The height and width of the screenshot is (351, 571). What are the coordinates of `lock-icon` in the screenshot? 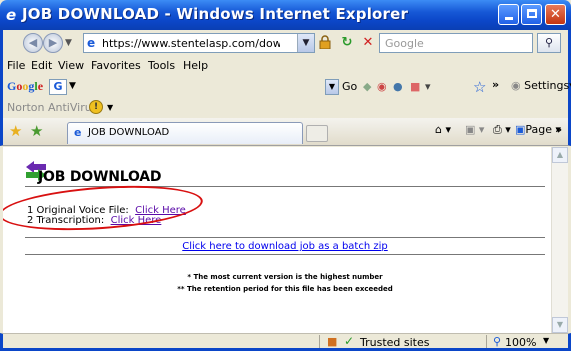 It's located at (325, 42).